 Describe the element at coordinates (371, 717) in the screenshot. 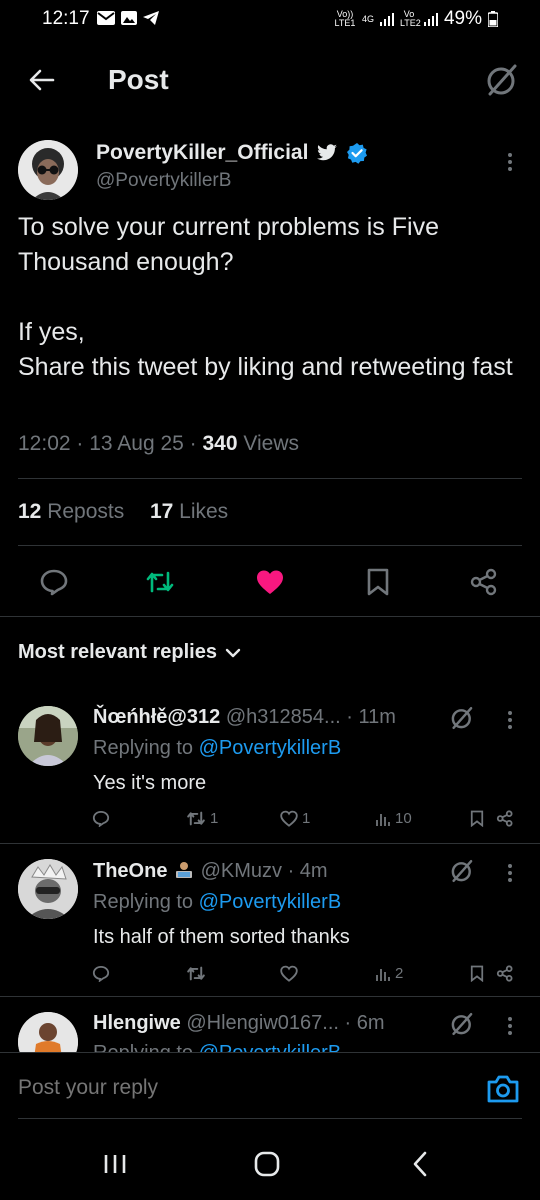

I see `reply-time: · 11m` at that location.